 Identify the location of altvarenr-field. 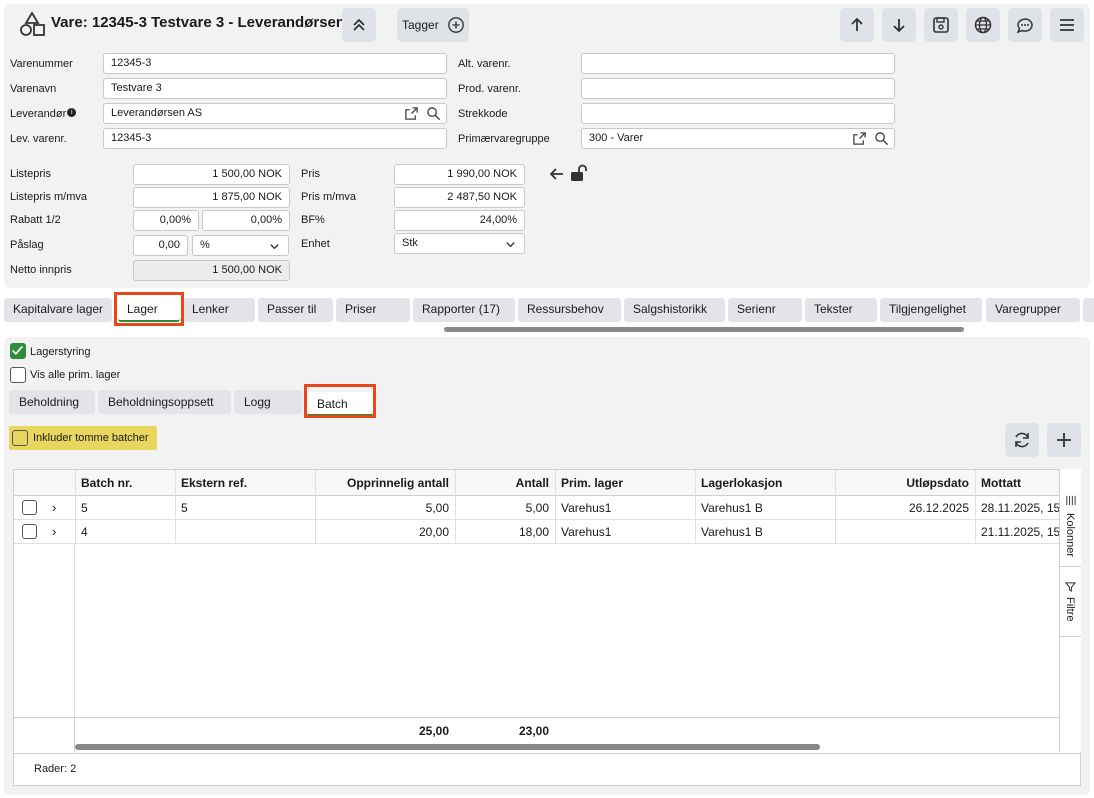
(738, 63).